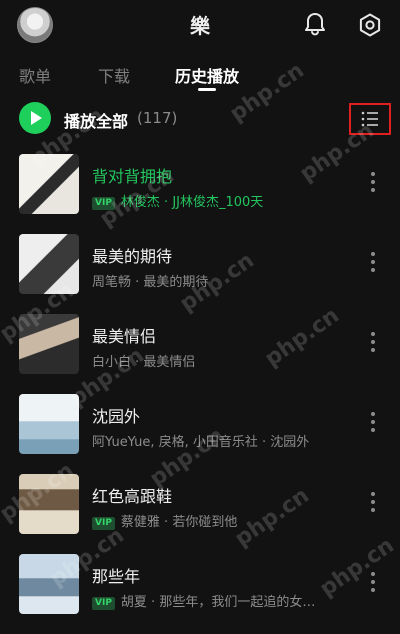 This screenshot has height=634, width=400. Describe the element at coordinates (207, 75) in the screenshot. I see `tab-history: 历史播放` at that location.